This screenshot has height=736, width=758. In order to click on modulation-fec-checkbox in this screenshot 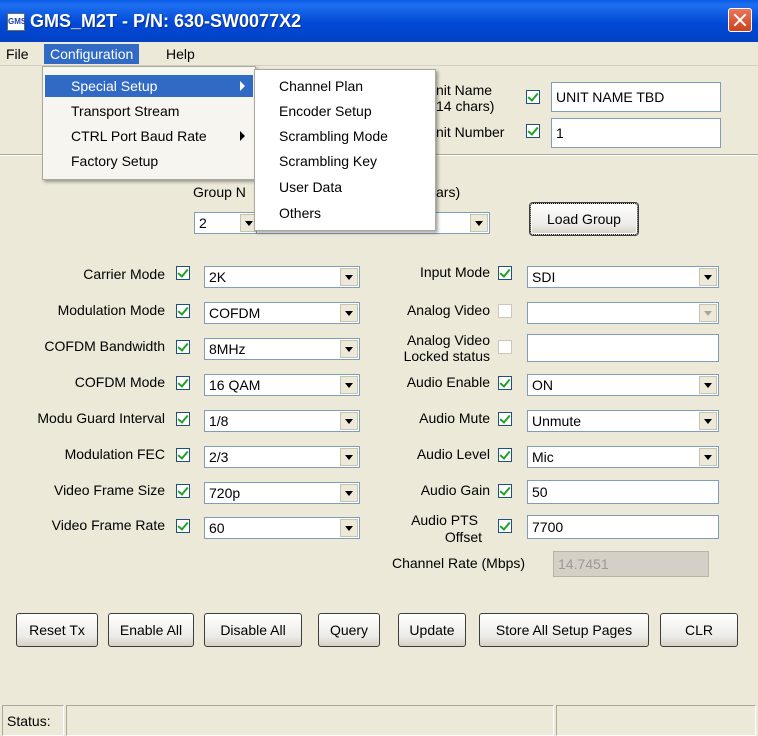, I will do `click(183, 455)`.